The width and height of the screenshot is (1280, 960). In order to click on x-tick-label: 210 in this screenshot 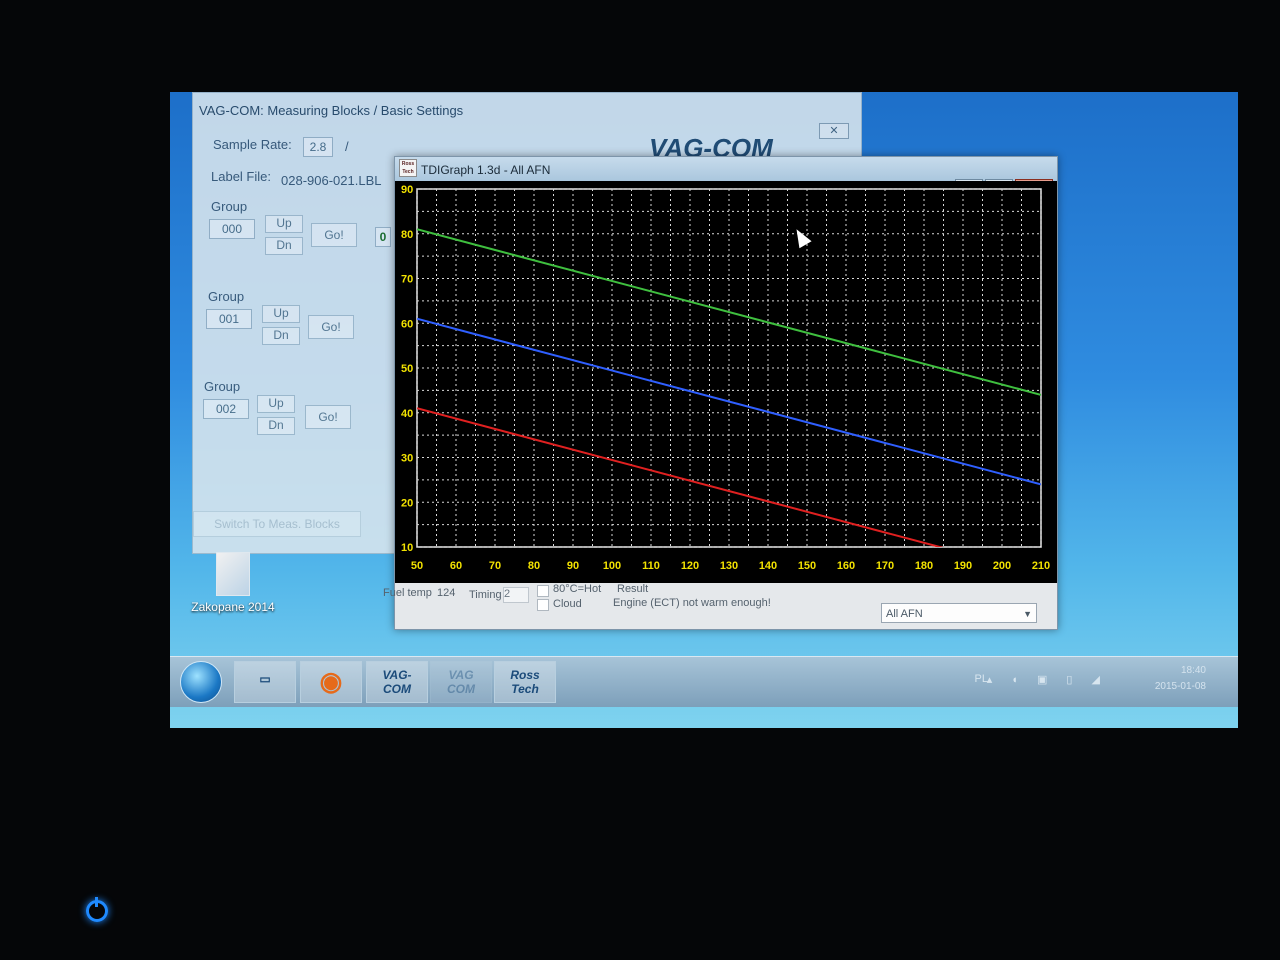, I will do `click(1041, 566)`.